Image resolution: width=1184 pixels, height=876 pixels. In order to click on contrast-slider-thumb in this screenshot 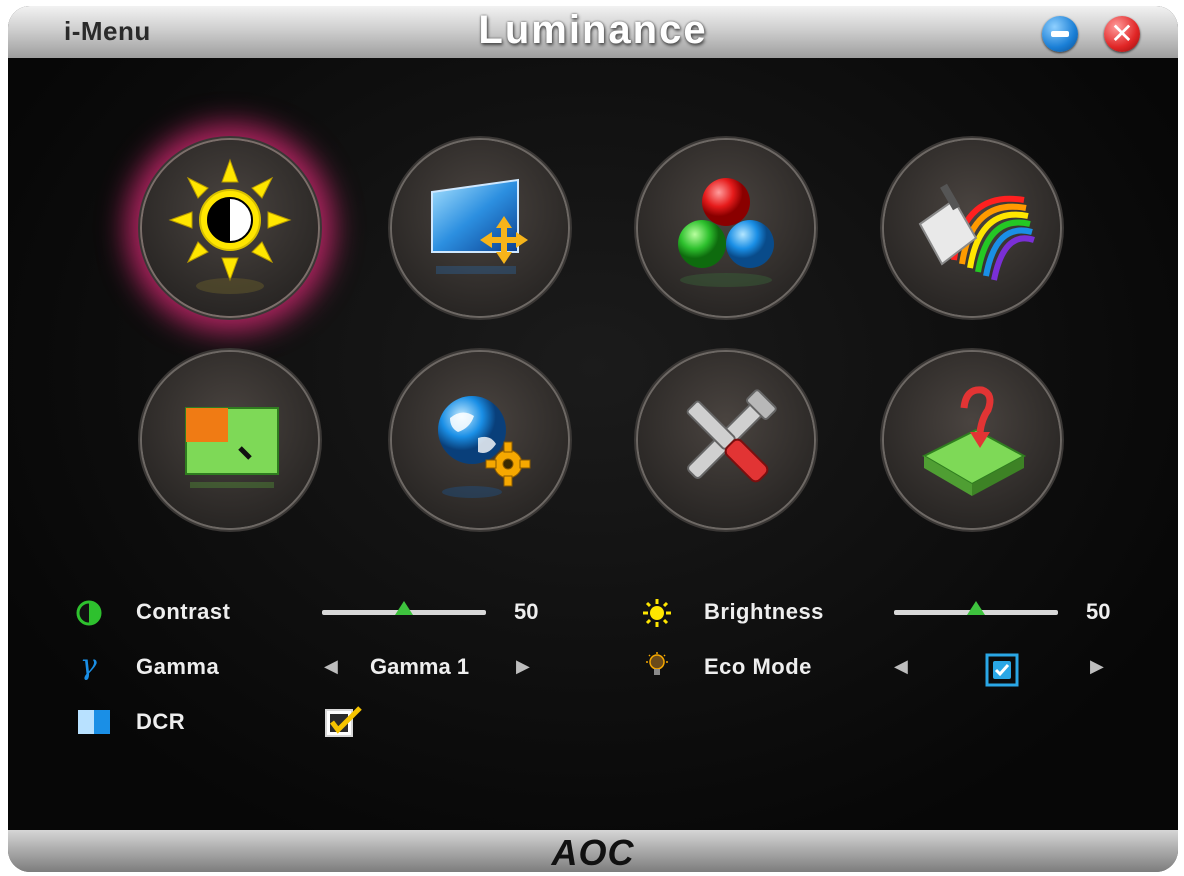, I will do `click(404, 608)`.